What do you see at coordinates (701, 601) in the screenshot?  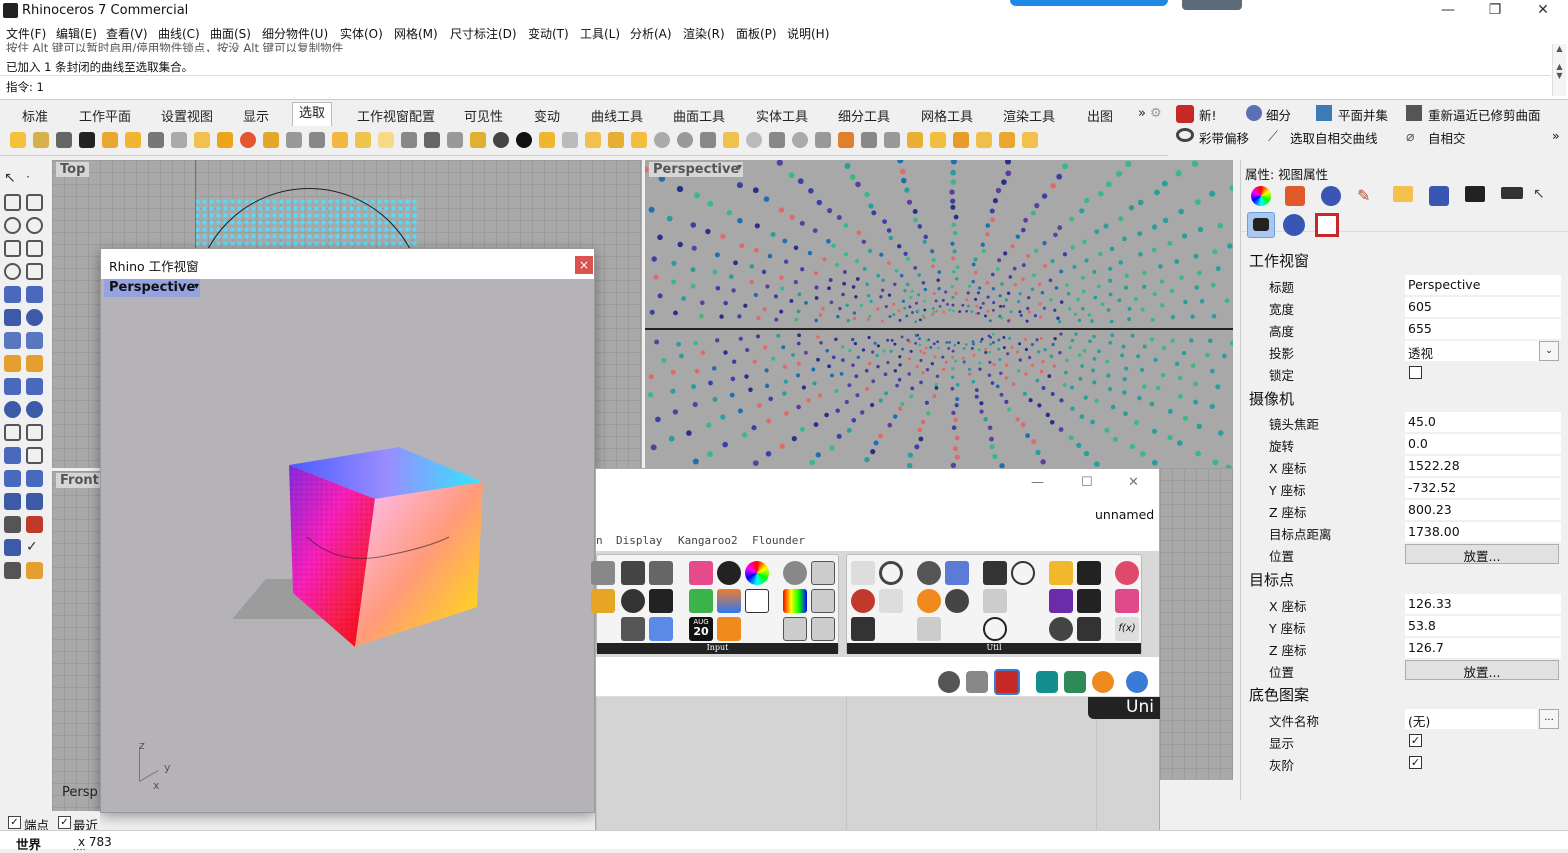 I see `gh-swatch-icon` at bounding box center [701, 601].